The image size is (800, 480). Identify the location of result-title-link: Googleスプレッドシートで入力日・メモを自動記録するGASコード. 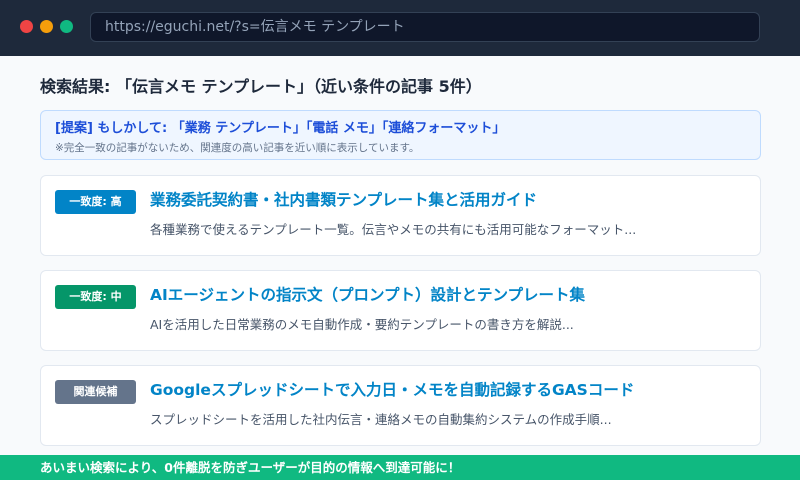
(392, 389).